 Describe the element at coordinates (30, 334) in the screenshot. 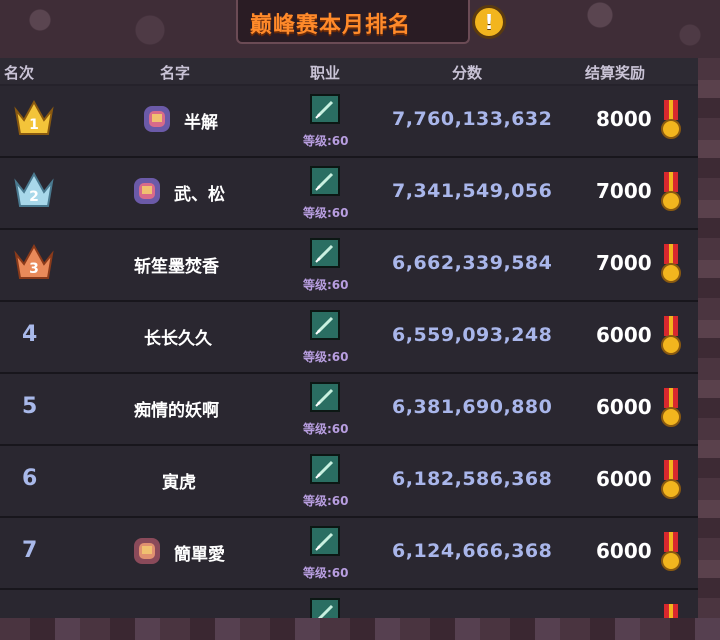

I see `rank-number: 4` at that location.